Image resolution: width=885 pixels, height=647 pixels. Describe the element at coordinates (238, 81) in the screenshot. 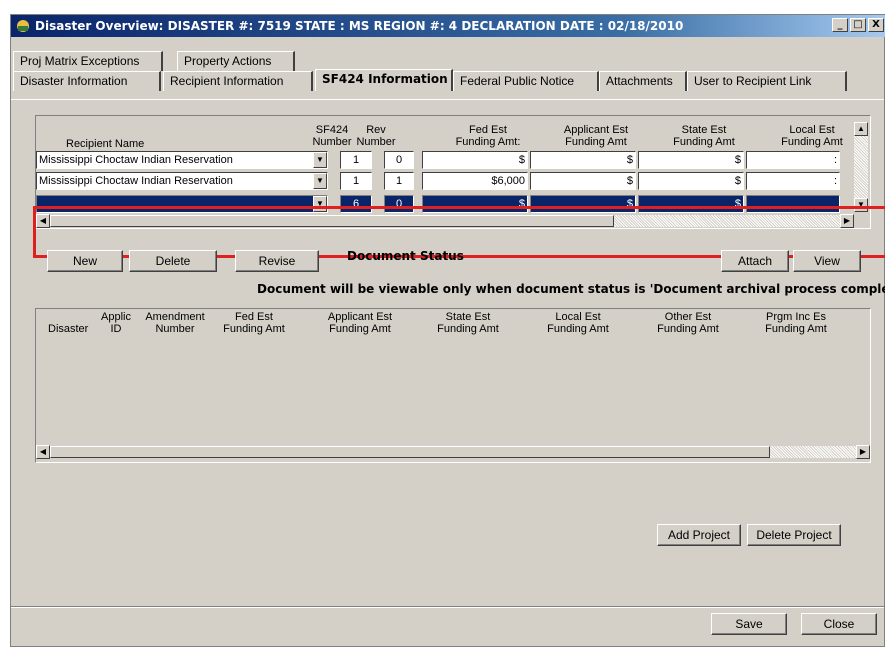

I see `tab-recipient-information: Recipient Information` at that location.